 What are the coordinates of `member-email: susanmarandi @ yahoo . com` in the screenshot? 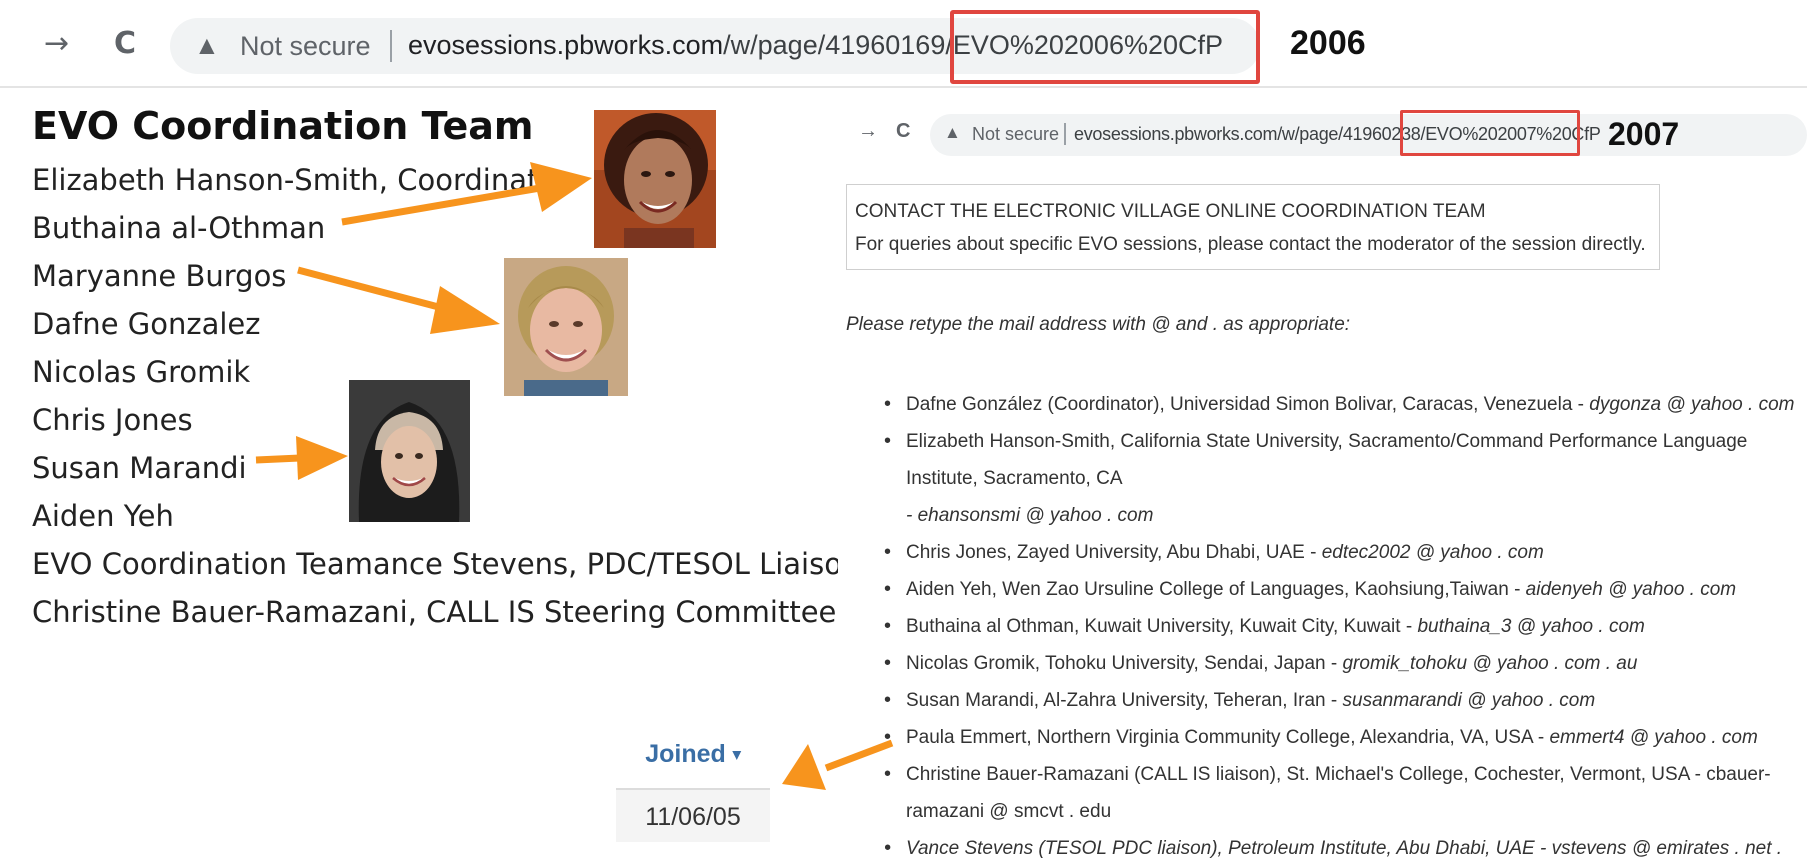 It's located at (1469, 700).